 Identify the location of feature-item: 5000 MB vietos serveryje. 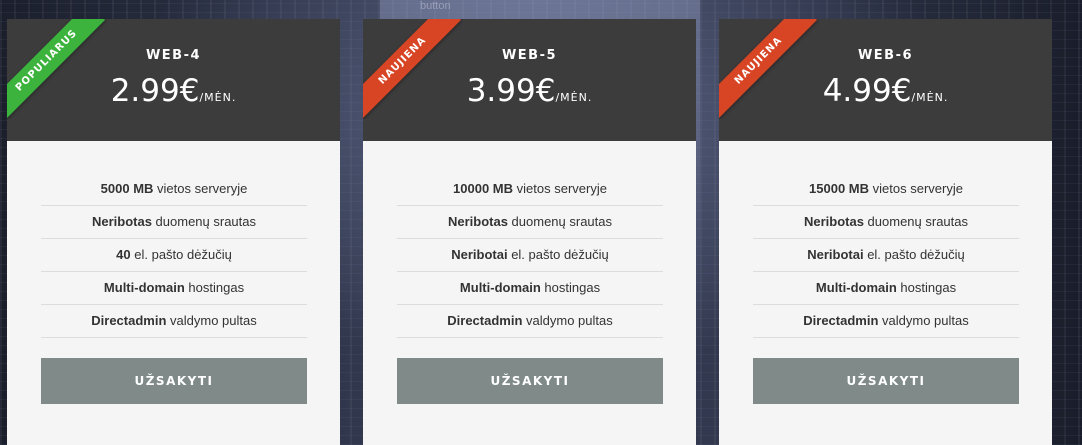
(174, 189).